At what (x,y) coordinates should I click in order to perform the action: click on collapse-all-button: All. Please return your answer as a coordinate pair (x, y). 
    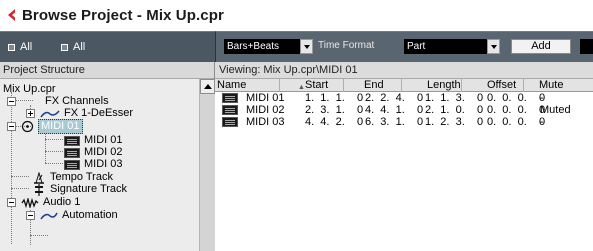
    Looking at the image, I should click on (20, 47).